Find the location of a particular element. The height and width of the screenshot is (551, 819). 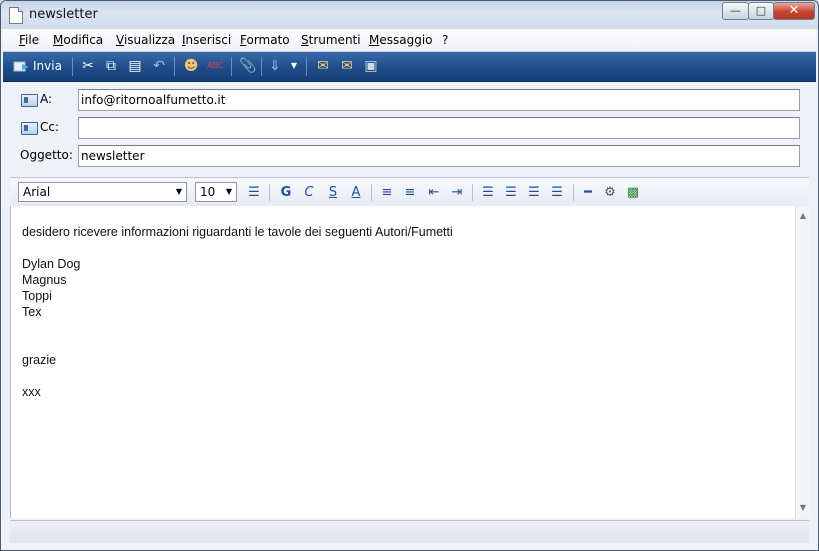

spellcheck-icon: ABC is located at coordinates (215, 66).